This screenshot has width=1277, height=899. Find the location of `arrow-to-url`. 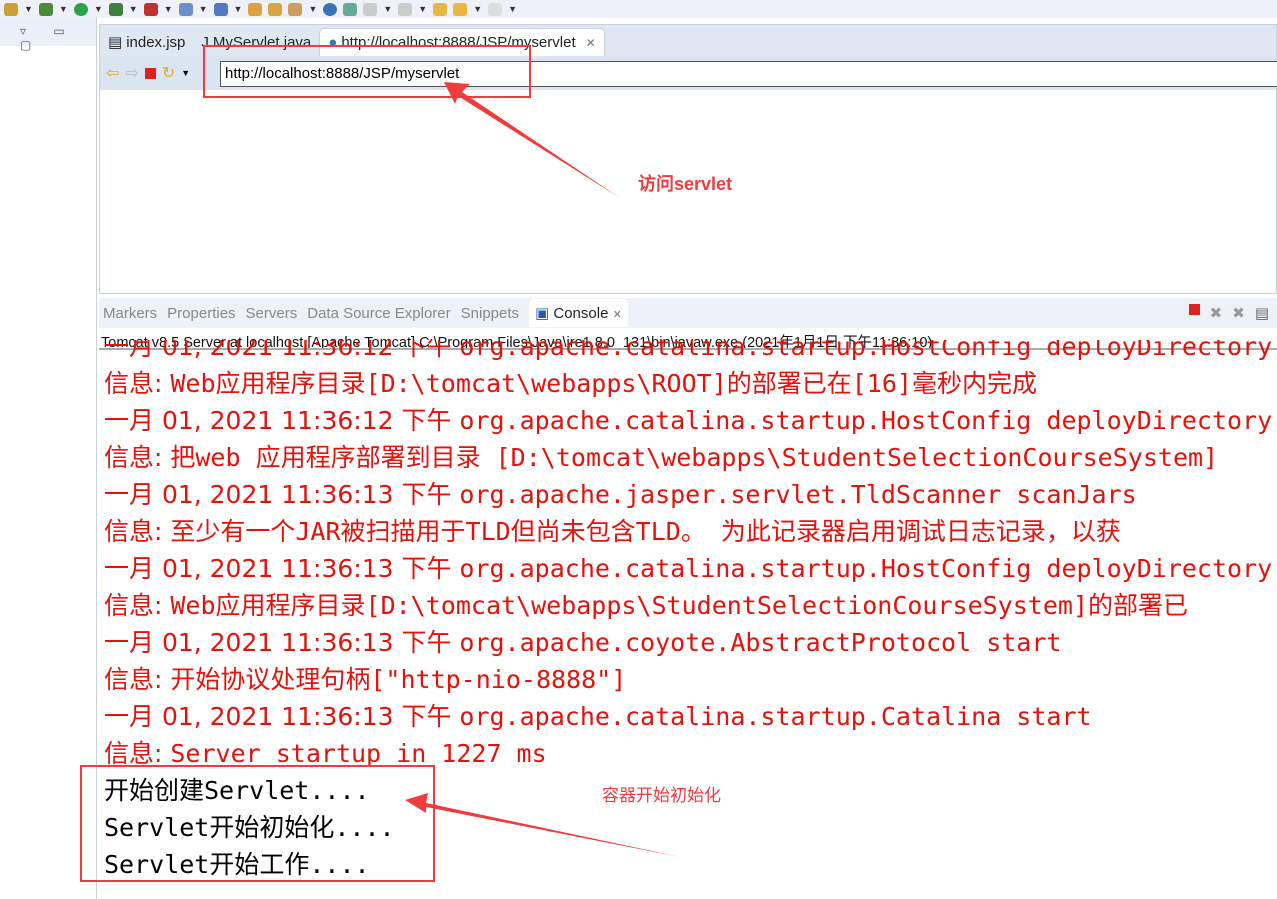

arrow-to-url is located at coordinates (532, 140).